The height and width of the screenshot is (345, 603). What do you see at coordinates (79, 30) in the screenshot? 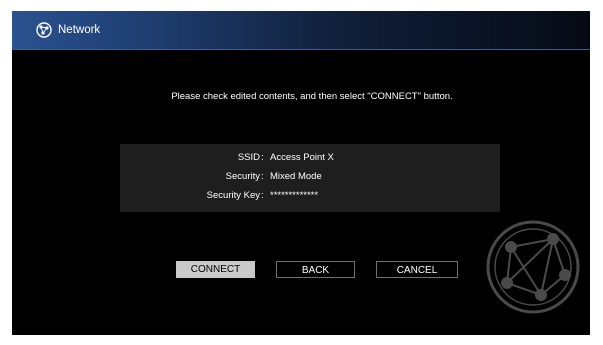
I see `page-title: Network` at bounding box center [79, 30].